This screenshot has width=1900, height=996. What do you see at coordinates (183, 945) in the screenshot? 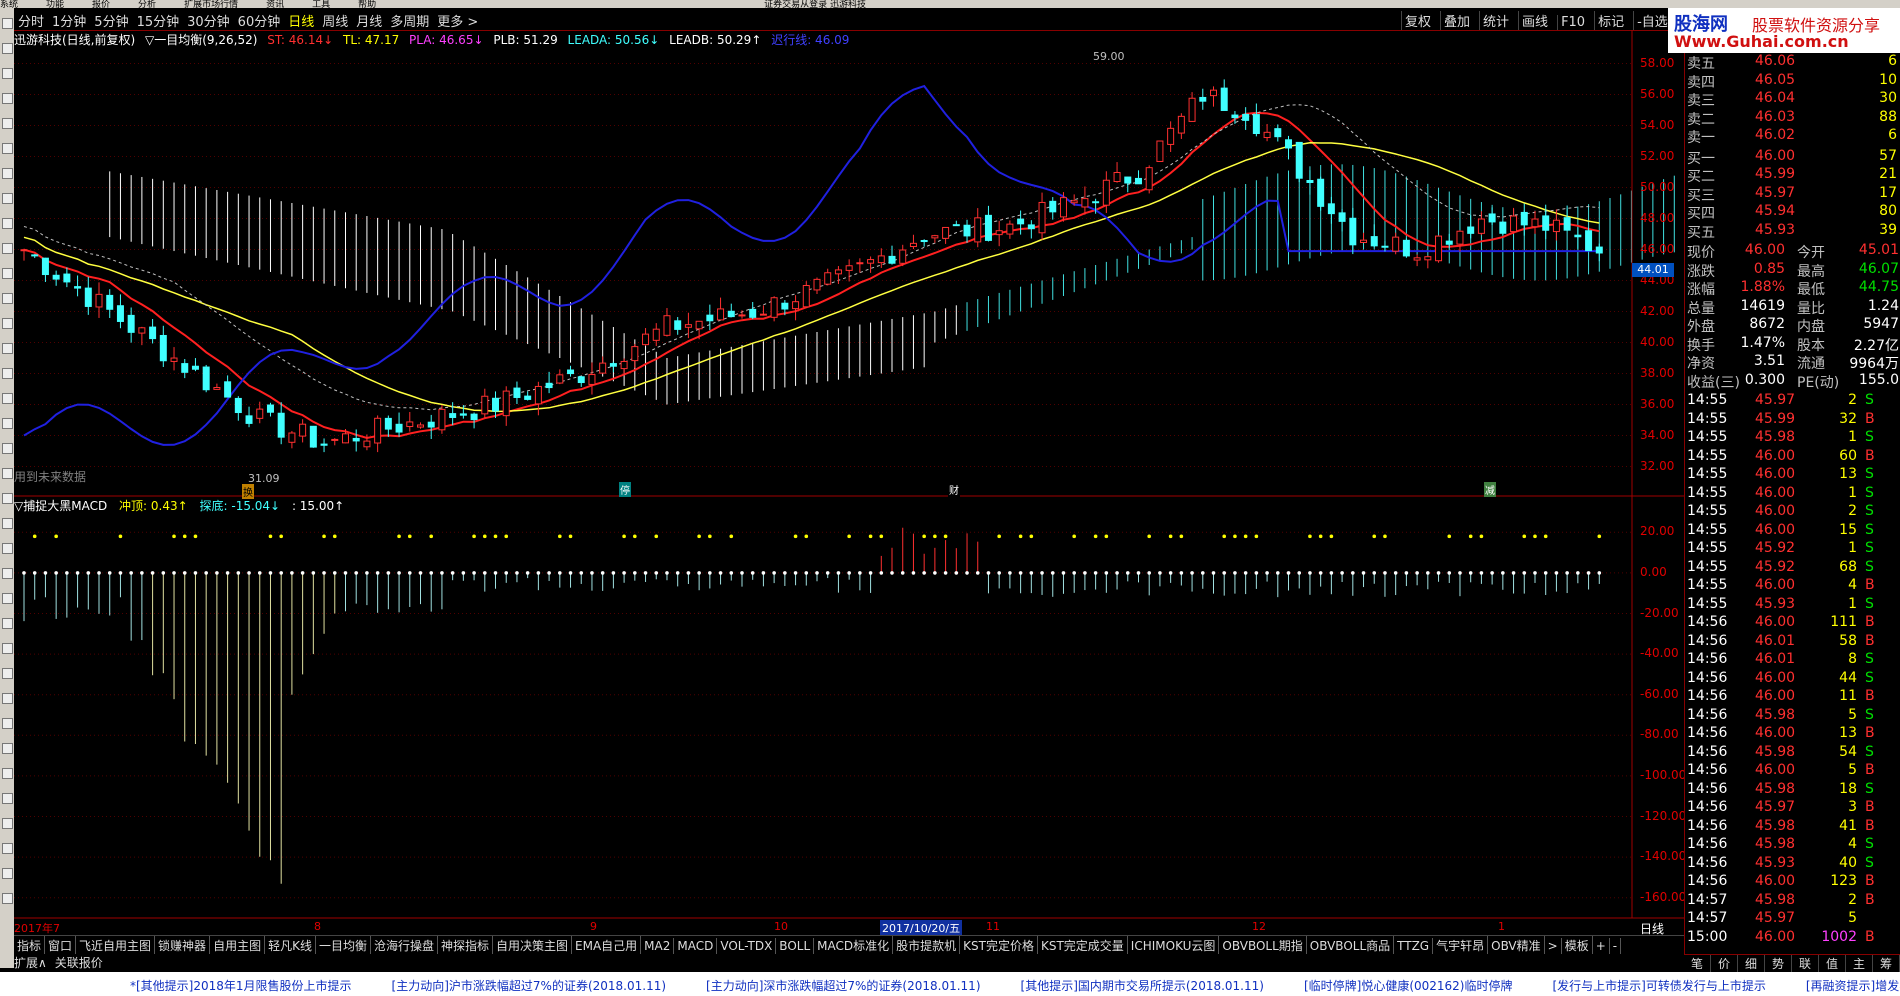
I see `indicator-tab: 锁赚神器` at bounding box center [183, 945].